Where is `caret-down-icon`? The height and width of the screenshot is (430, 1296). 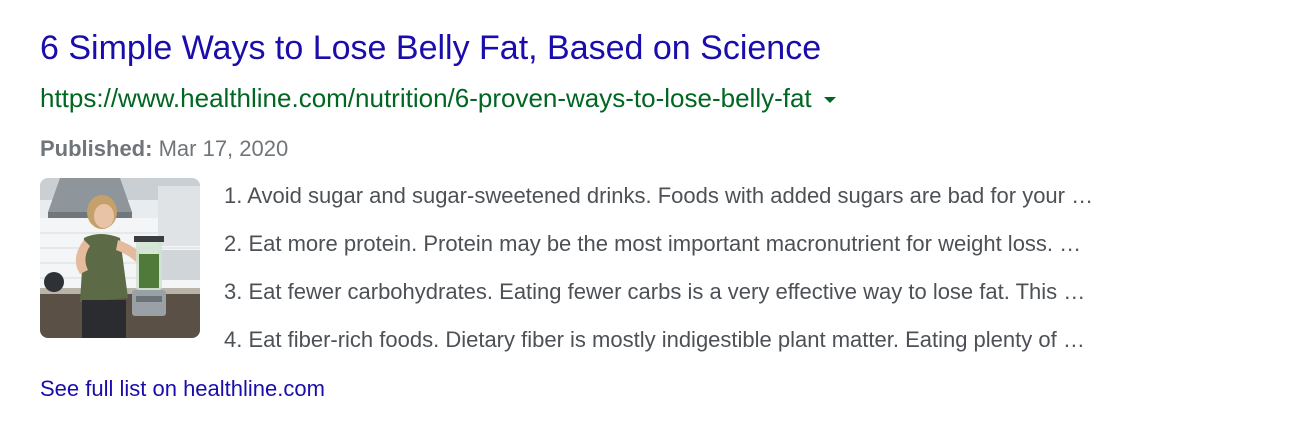 caret-down-icon is located at coordinates (829, 100).